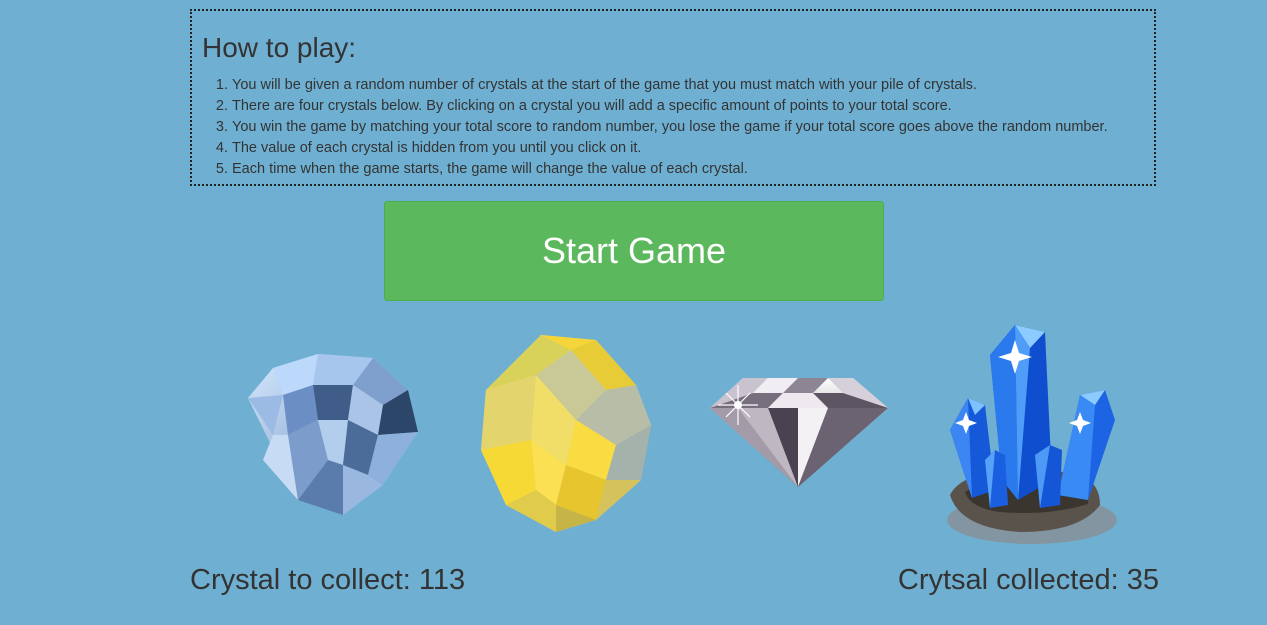 The image size is (1267, 625). Describe the element at coordinates (333, 434) in the screenshot. I see `blue-diamond-icon` at that location.